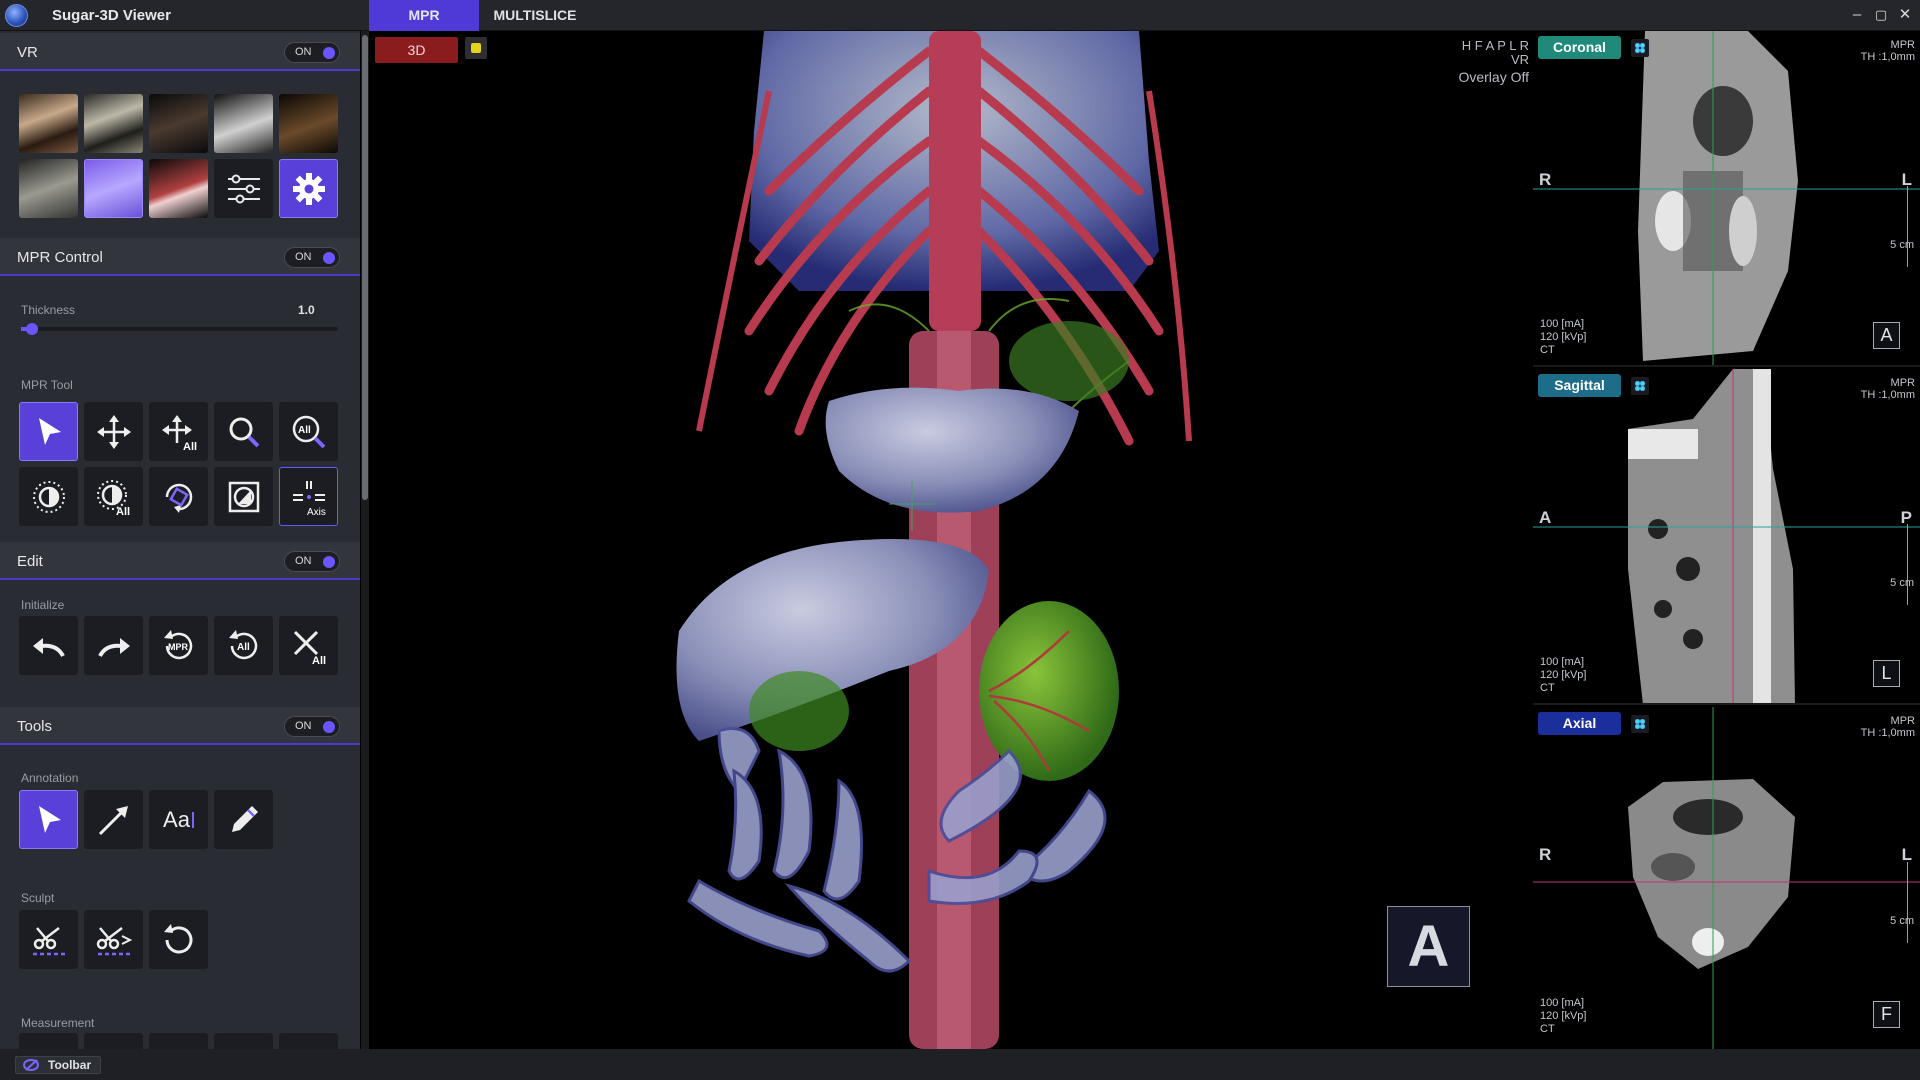 The image size is (1920, 1080). I want to click on thickness-label: Thickness, so click(48, 310).